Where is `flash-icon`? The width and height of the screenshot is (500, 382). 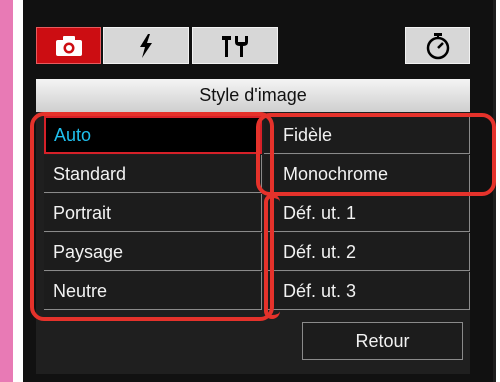
flash-icon is located at coordinates (146, 45).